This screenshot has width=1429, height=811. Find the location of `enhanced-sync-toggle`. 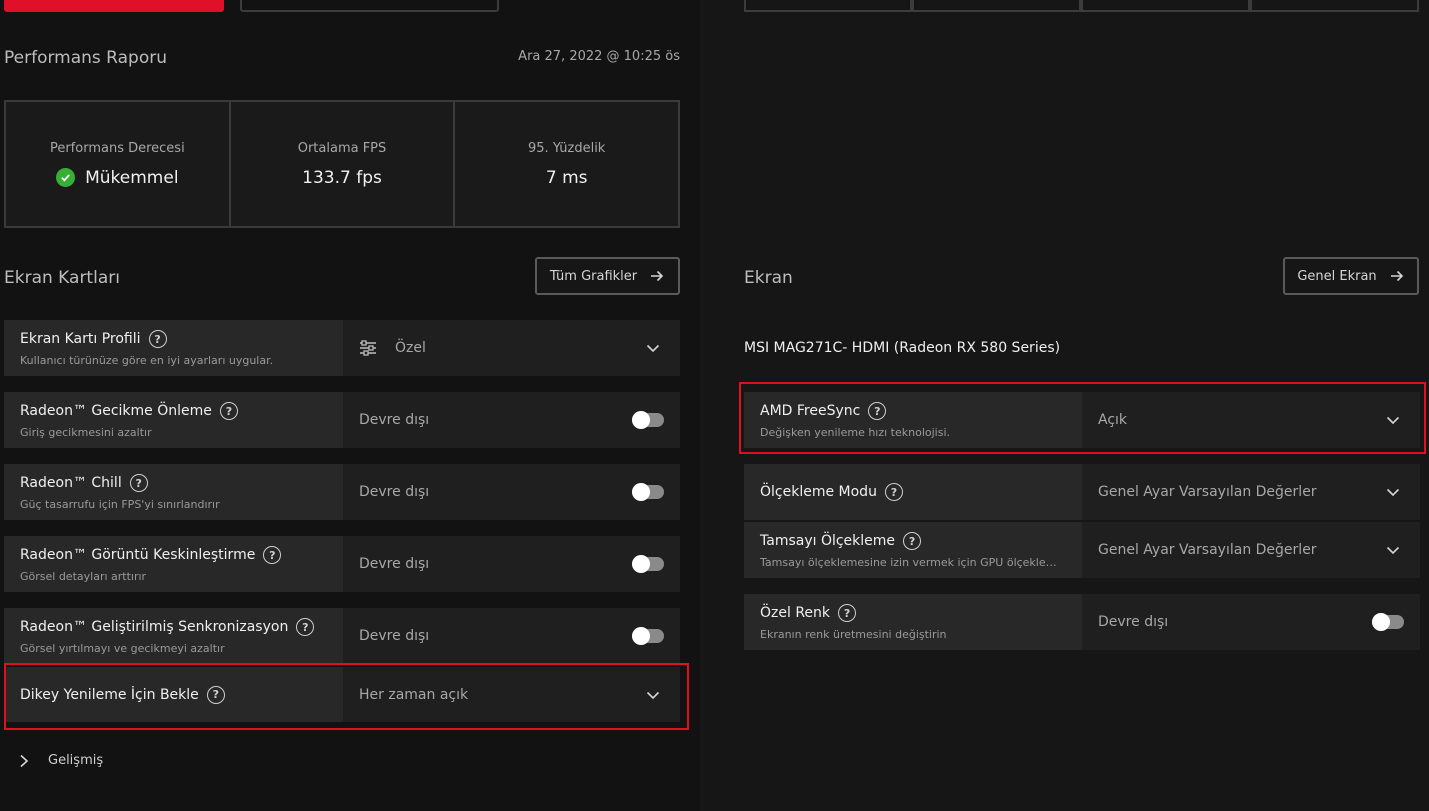

enhanced-sync-toggle is located at coordinates (648, 636).